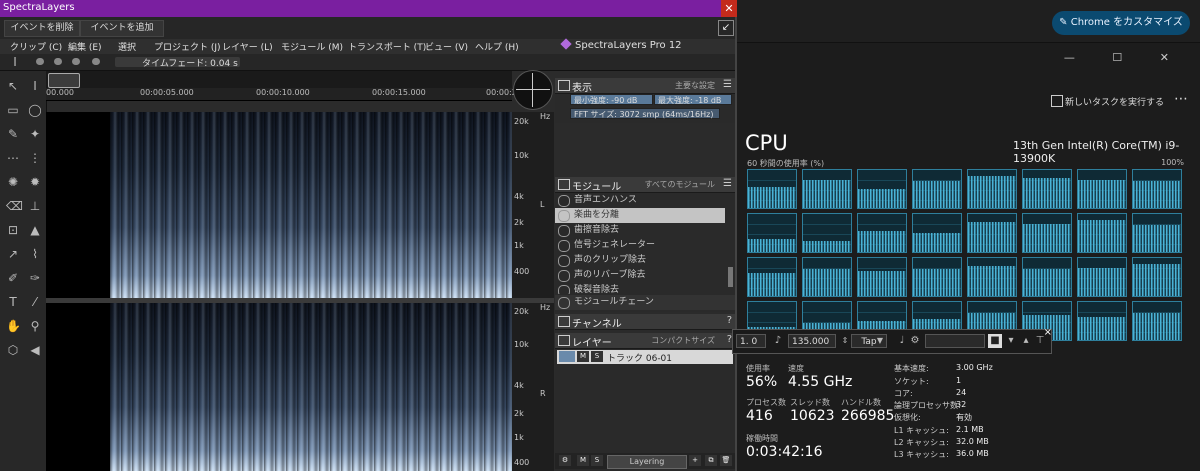  I want to click on menu-help: ヘルプ (H), so click(497, 46).